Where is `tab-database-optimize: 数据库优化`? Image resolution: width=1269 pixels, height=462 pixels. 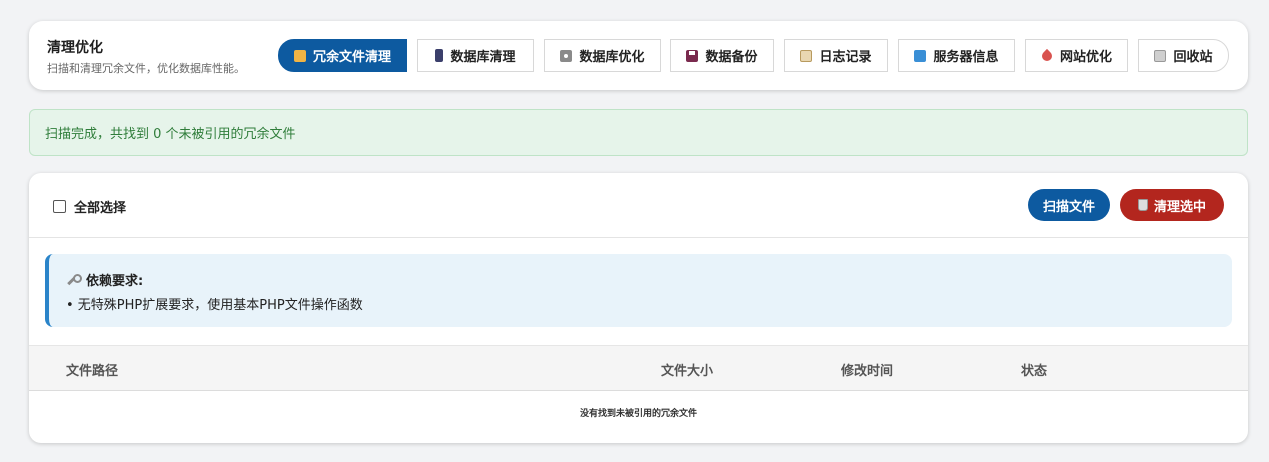
tab-database-optimize: 数据库优化 is located at coordinates (602, 55).